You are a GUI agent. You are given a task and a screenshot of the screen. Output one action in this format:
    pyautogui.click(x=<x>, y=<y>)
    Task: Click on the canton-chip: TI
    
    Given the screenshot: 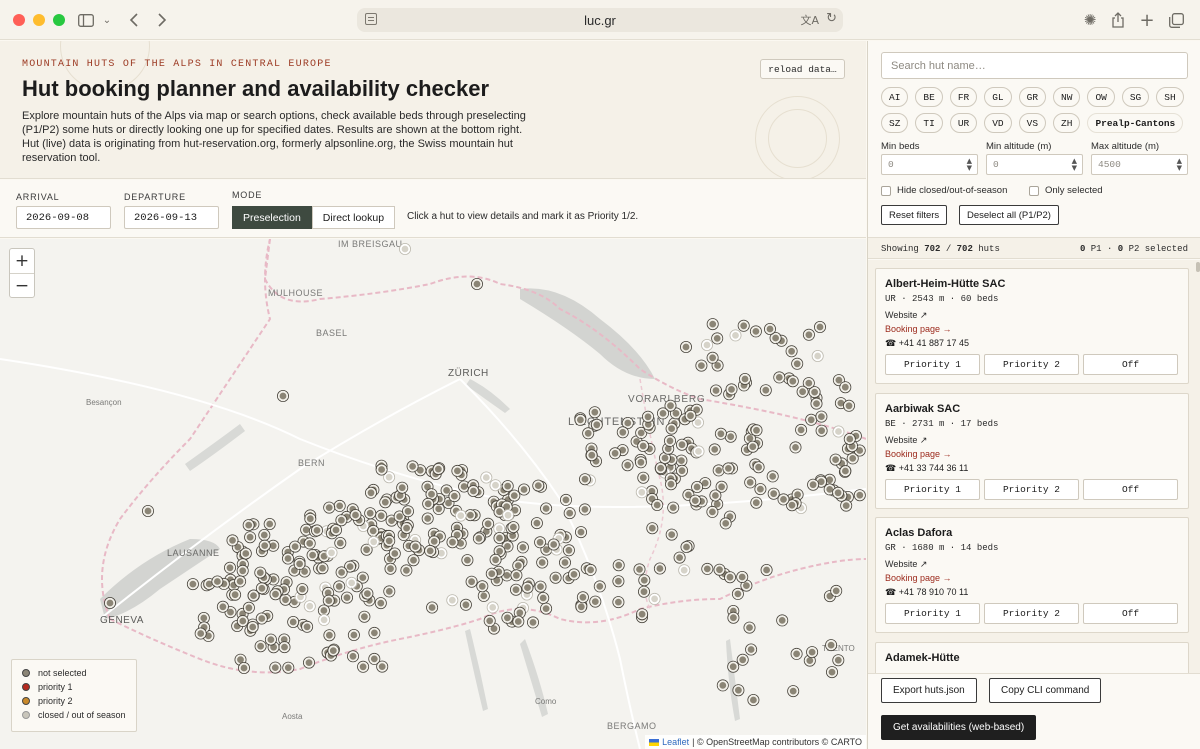 What is the action you would take?
    pyautogui.click(x=929, y=123)
    